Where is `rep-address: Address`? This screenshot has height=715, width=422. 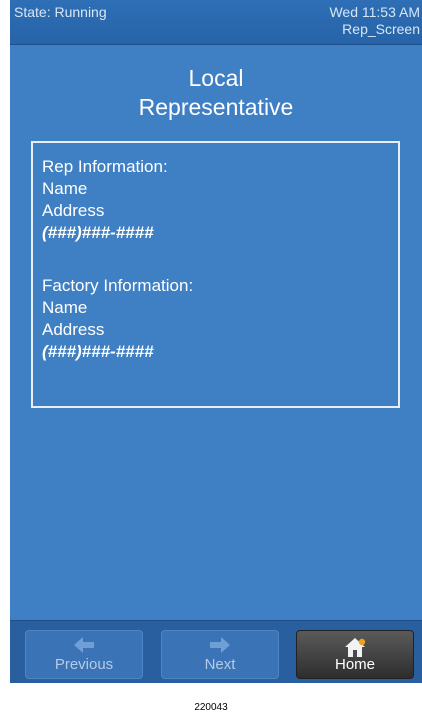 rep-address: Address is located at coordinates (73, 210).